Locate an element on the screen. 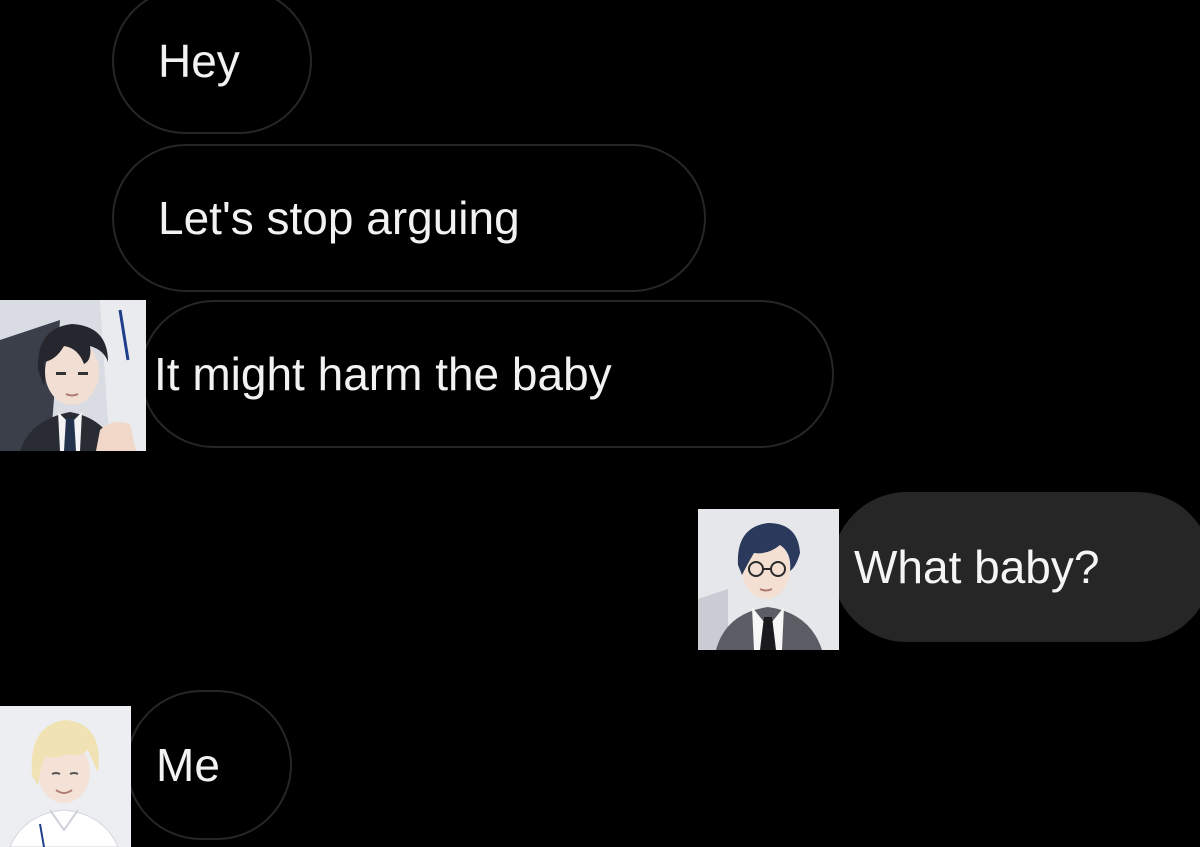 This screenshot has width=1200, height=847. blond-man-avatar is located at coordinates (65, 776).